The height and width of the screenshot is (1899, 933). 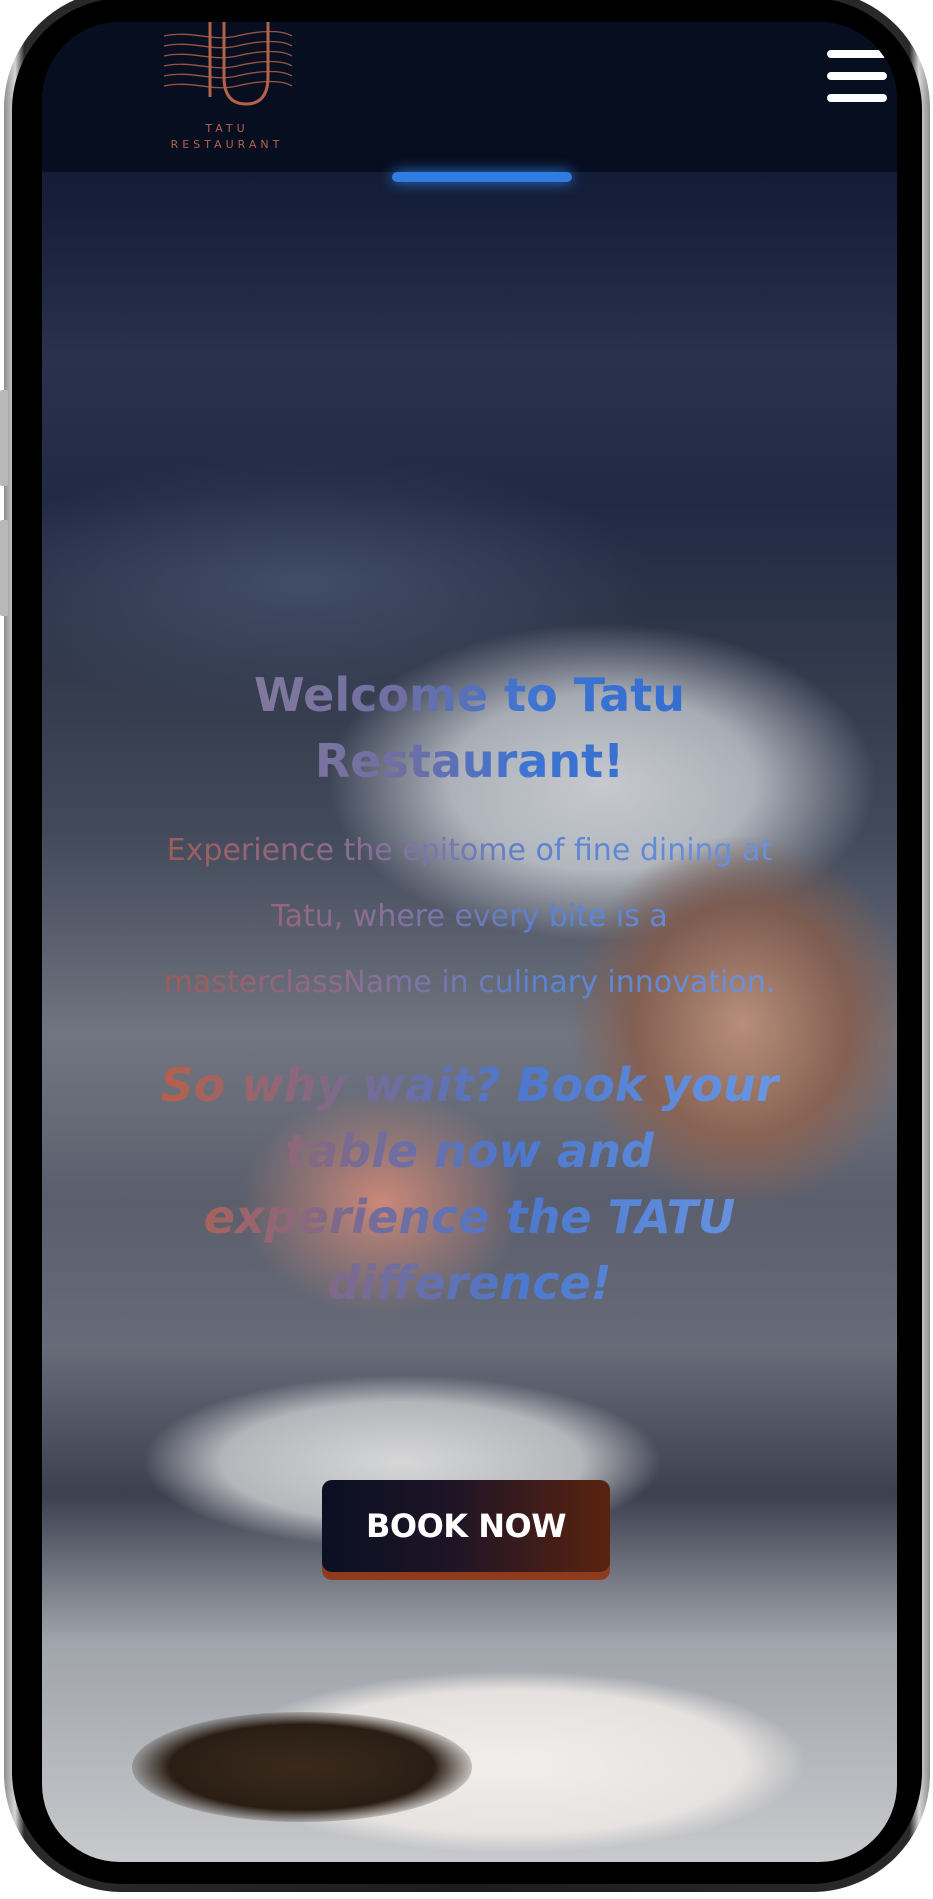 What do you see at coordinates (470, 728) in the screenshot?
I see `hero-title: Welcome to Tatu Restaurant!` at bounding box center [470, 728].